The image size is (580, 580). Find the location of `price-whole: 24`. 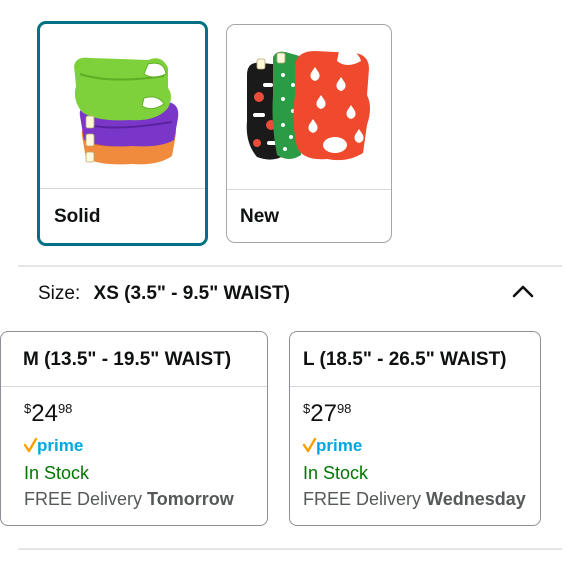

price-whole: 24 is located at coordinates (44, 413).